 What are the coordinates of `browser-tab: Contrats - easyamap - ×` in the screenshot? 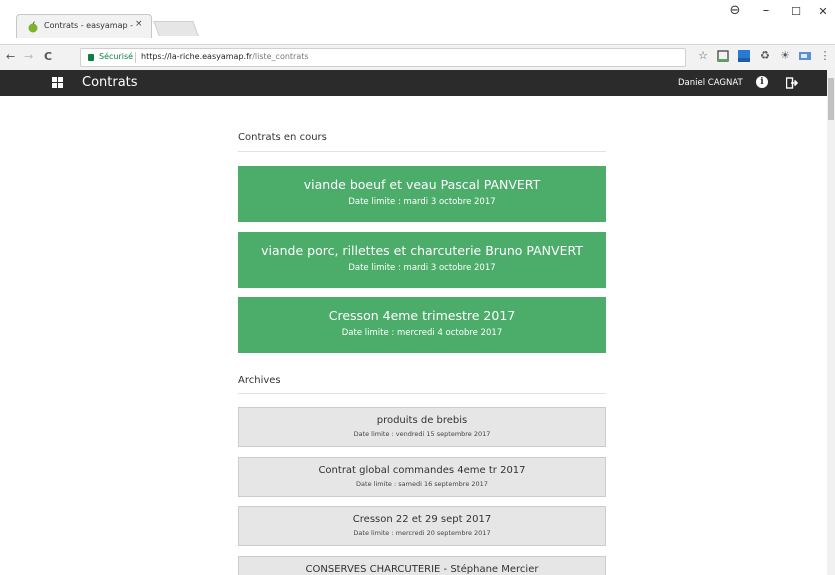 It's located at (84, 26).